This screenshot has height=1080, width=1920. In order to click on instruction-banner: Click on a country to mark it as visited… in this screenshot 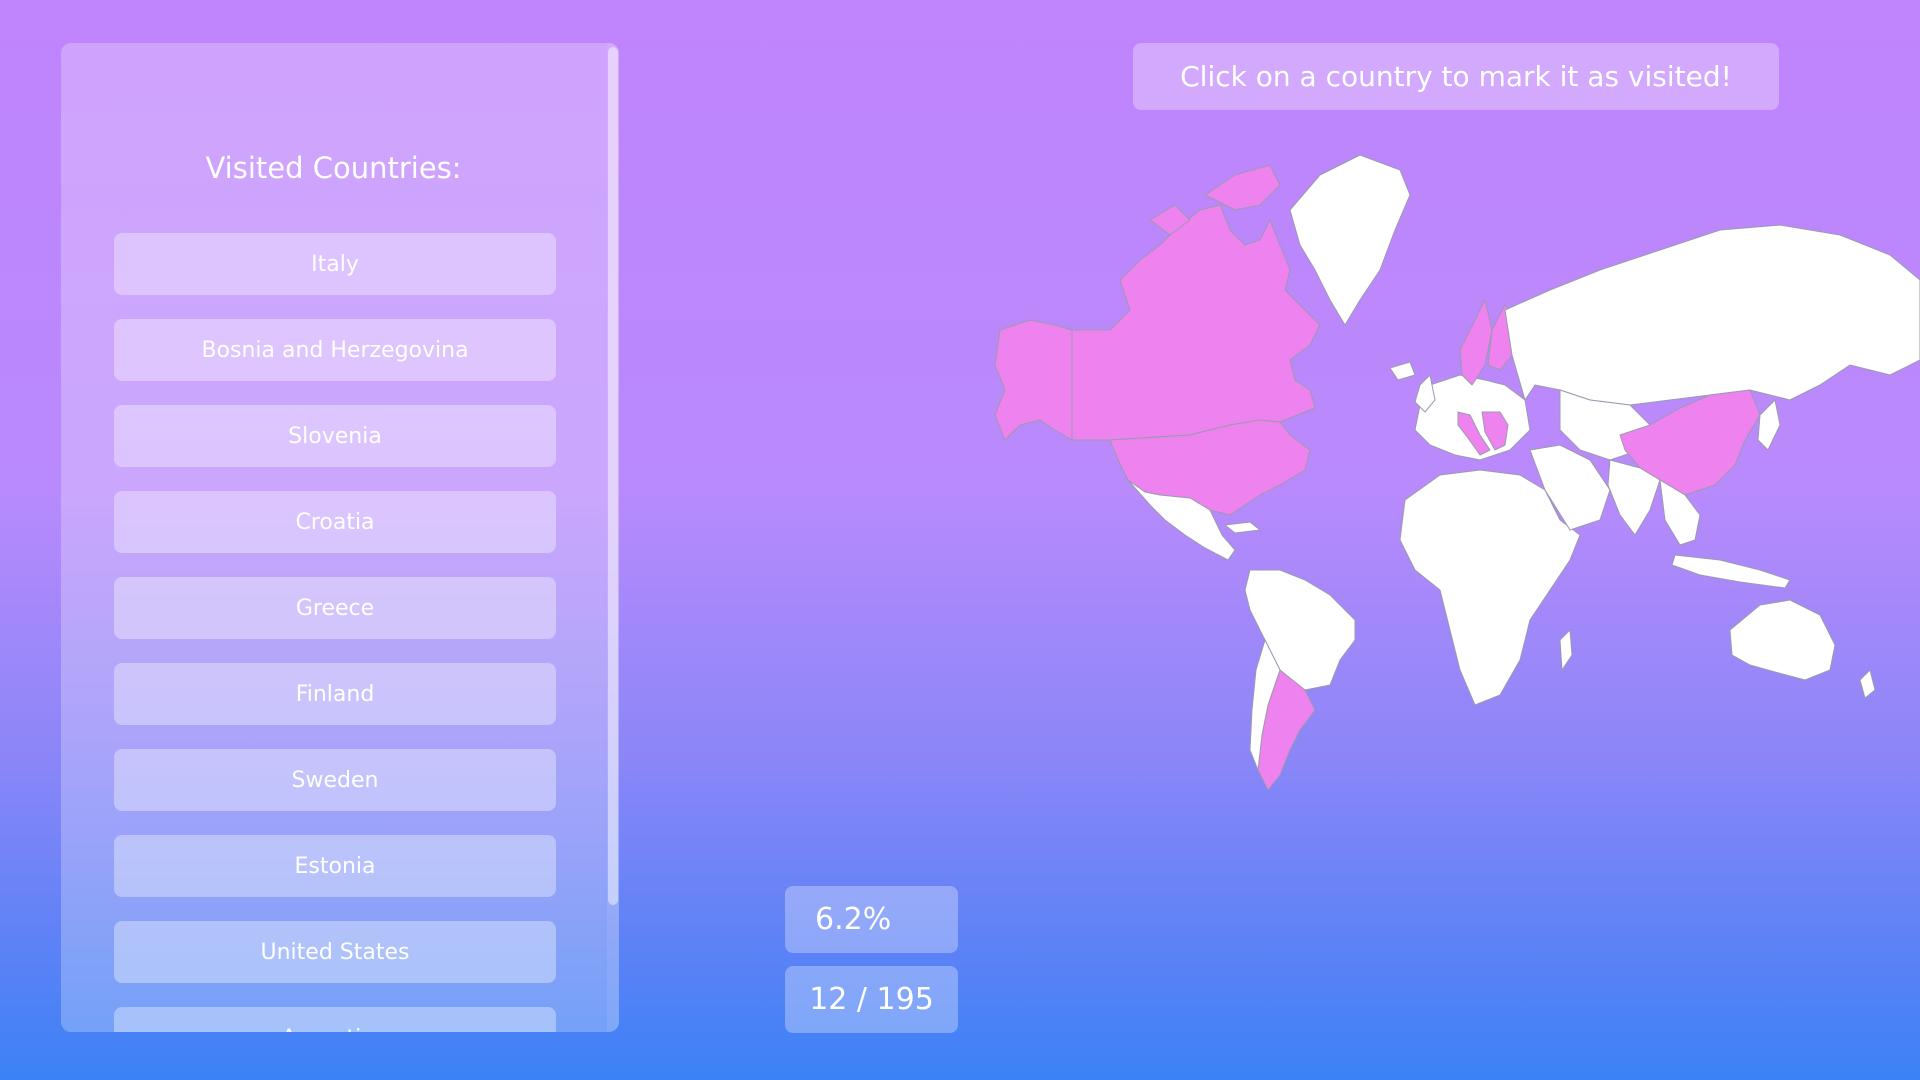, I will do `click(1456, 76)`.